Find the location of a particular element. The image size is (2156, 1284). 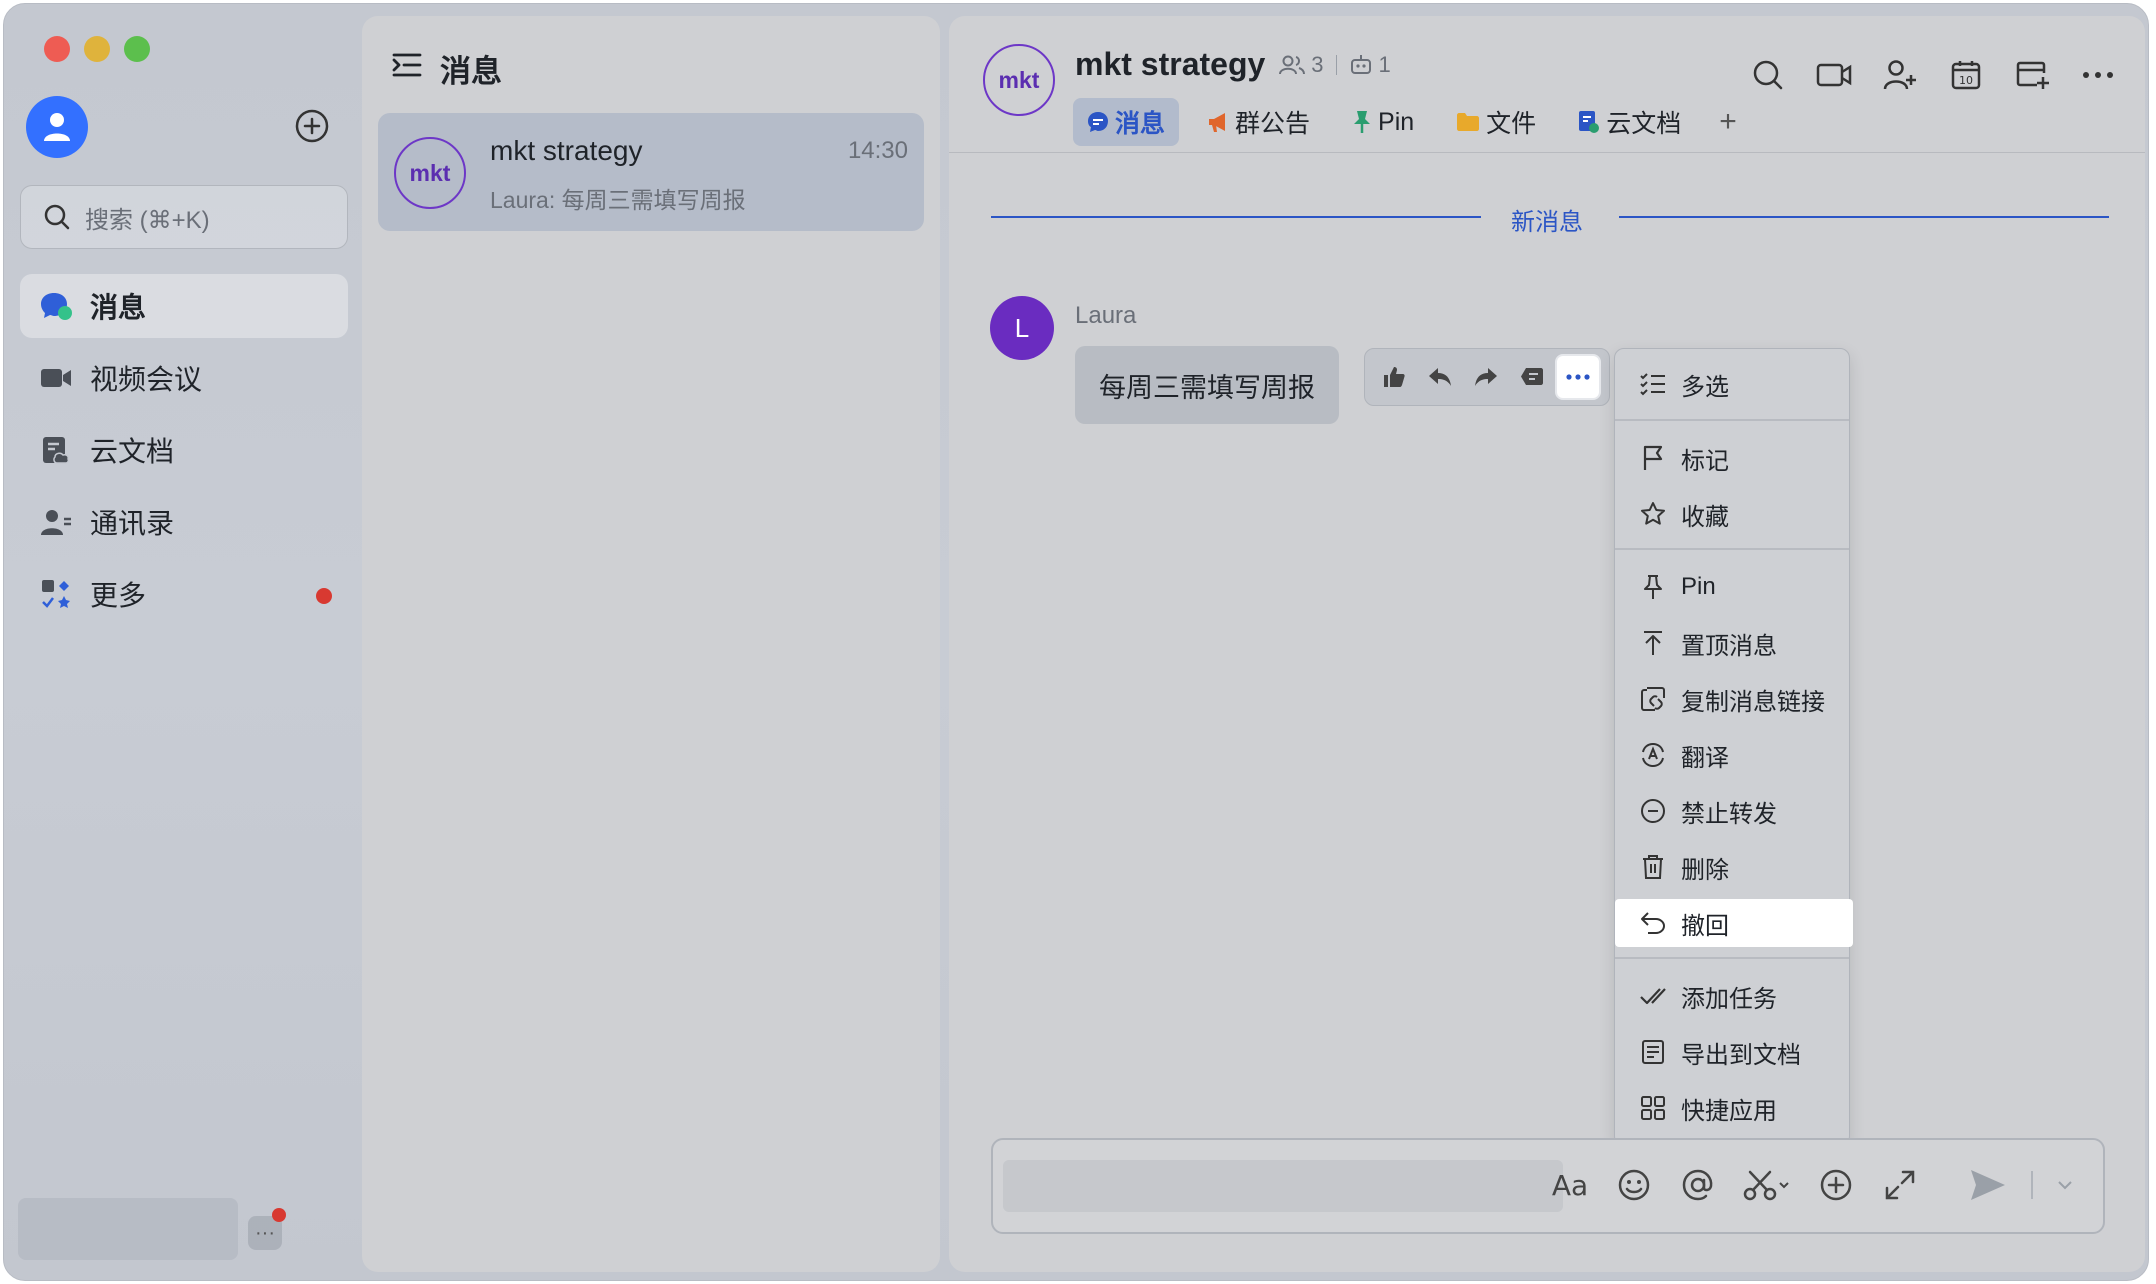

emoji-button is located at coordinates (1634, 1185).